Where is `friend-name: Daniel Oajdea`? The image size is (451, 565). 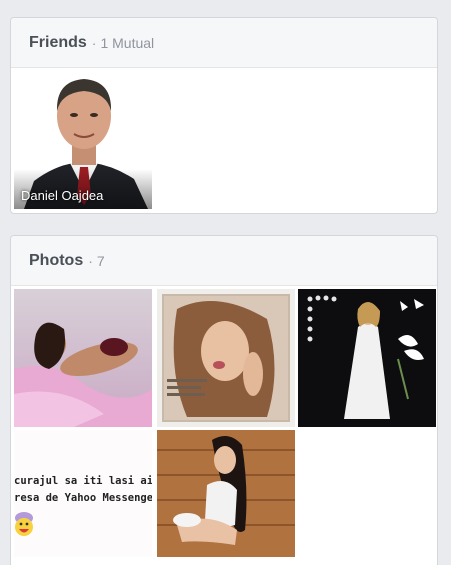
friend-name: Daniel Oajdea is located at coordinates (62, 195).